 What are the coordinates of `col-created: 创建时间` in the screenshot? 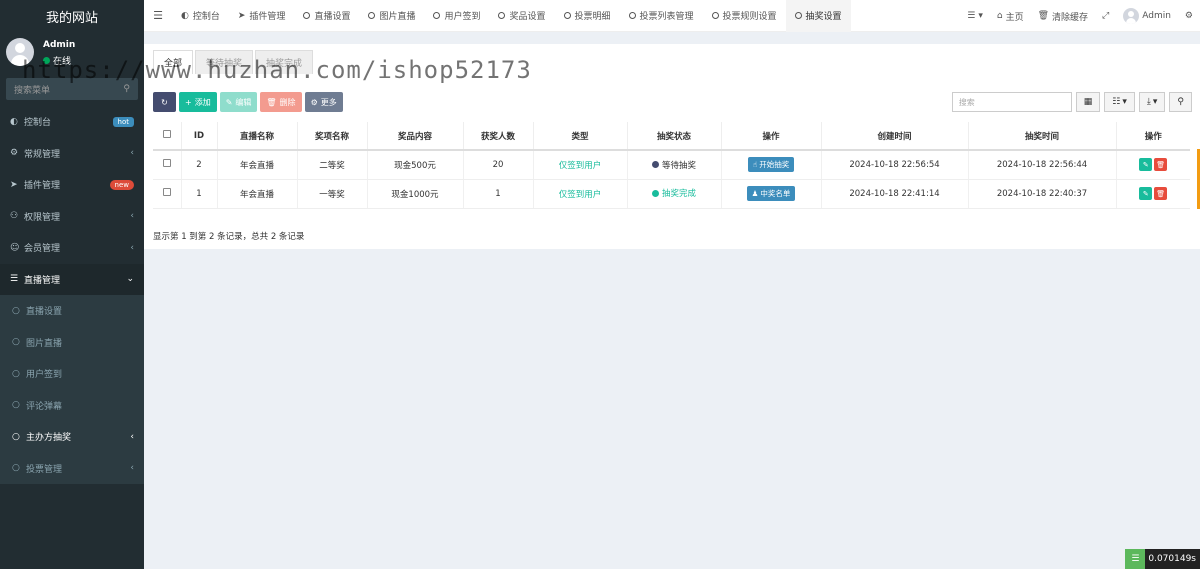 It's located at (895, 136).